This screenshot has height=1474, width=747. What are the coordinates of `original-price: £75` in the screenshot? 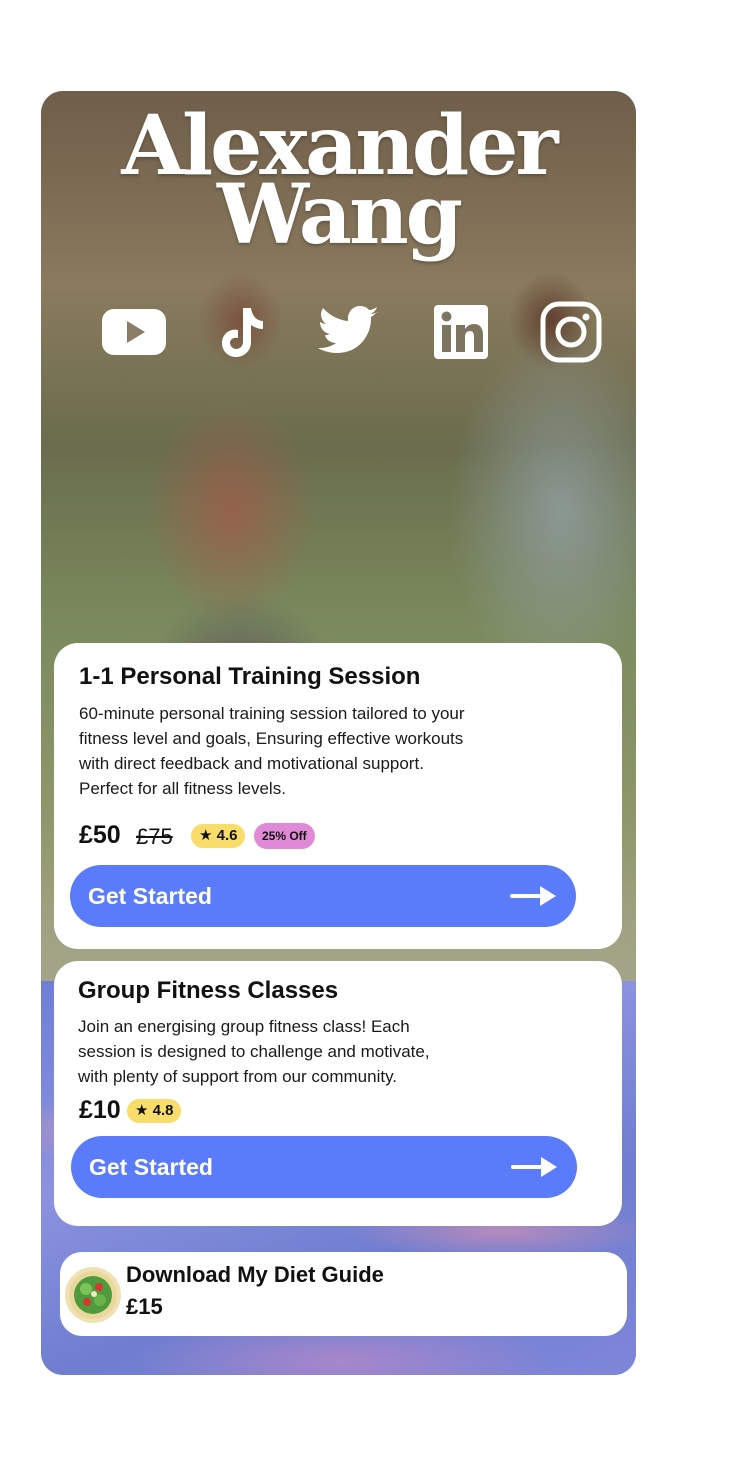 It's located at (154, 836).